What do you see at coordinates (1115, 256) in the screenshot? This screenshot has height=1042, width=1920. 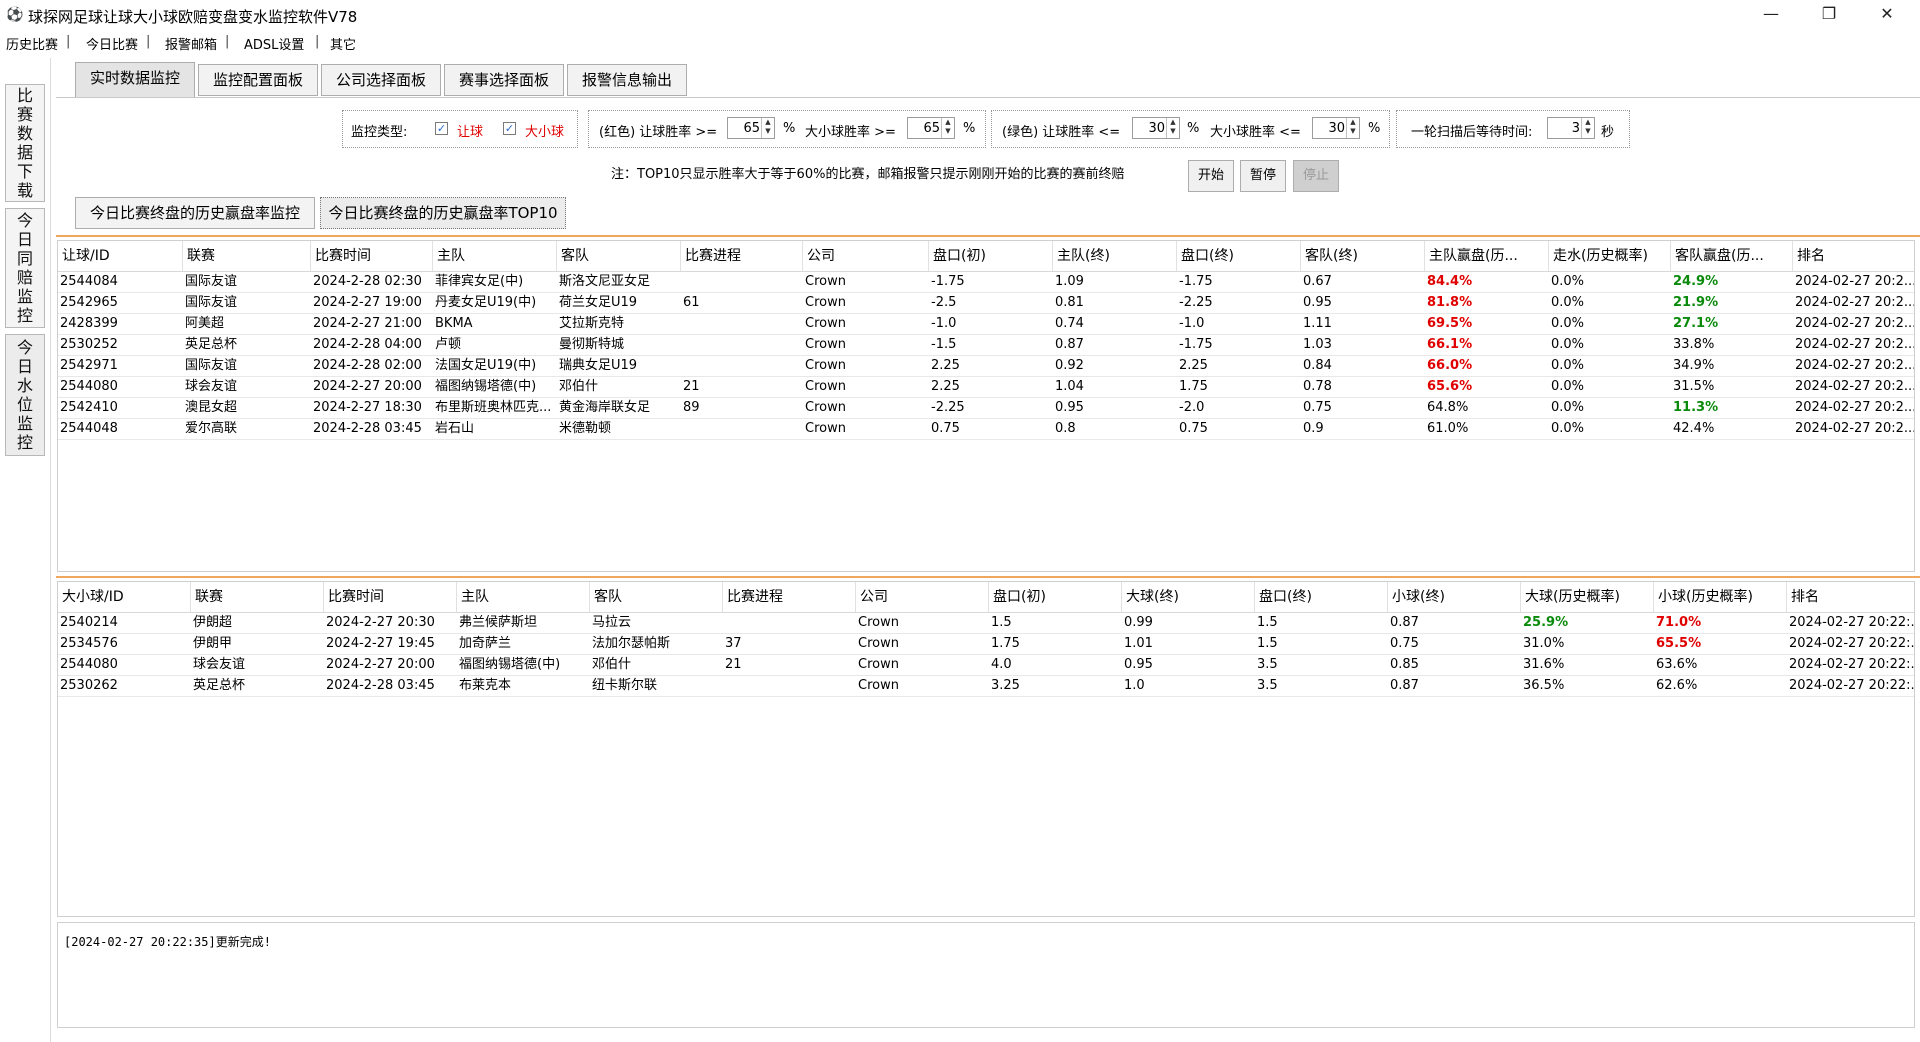 I see `column-header: 主队(终)` at bounding box center [1115, 256].